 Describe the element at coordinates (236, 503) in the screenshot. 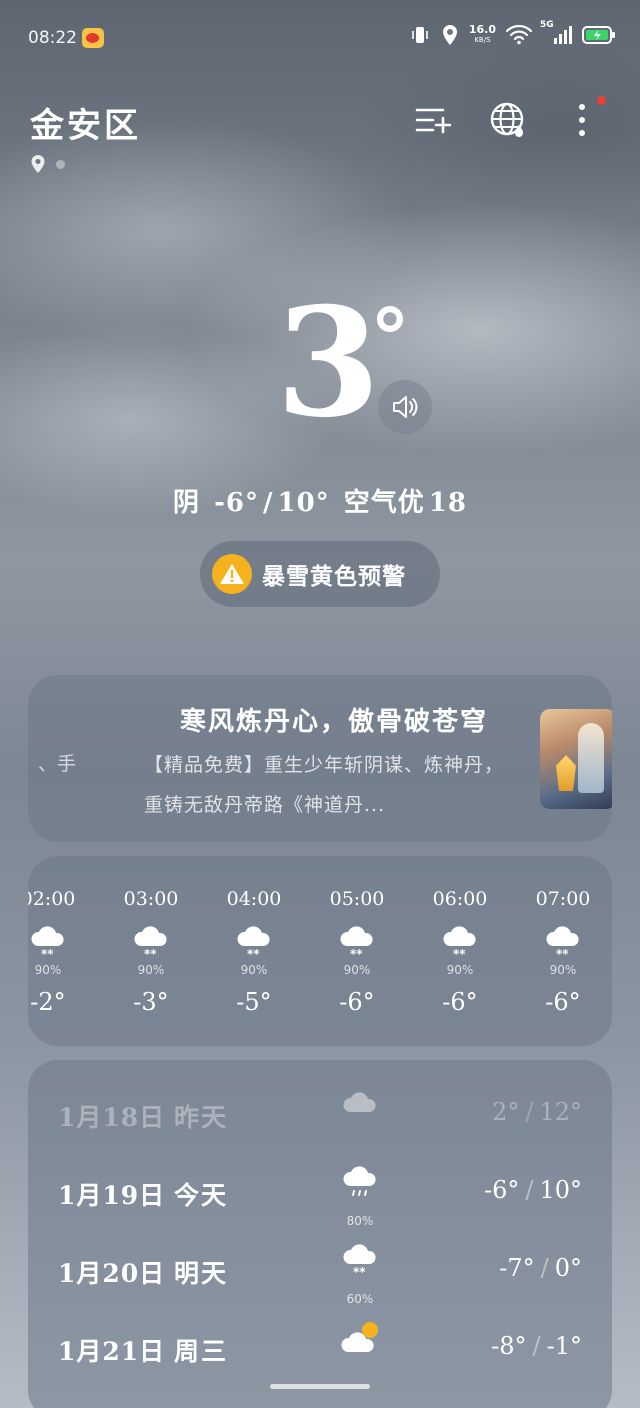

I see `low-temp: -6°` at that location.